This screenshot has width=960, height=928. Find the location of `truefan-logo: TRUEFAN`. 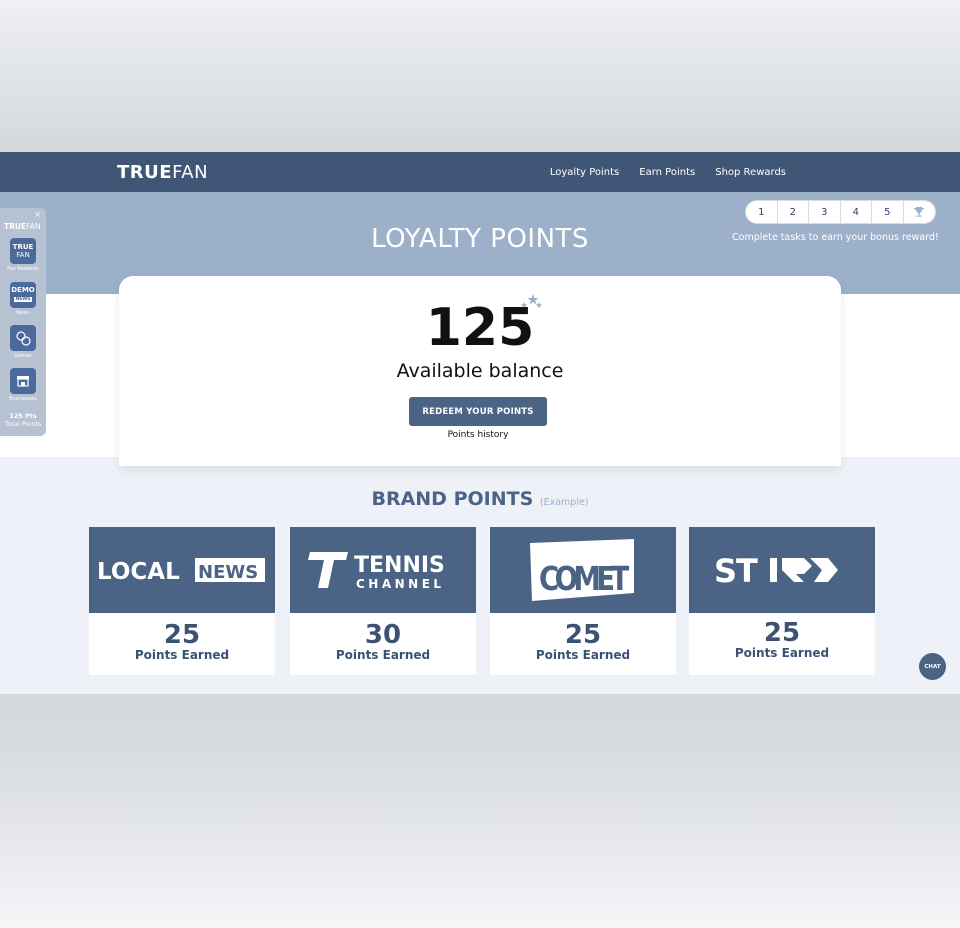

truefan-logo: TRUEFAN is located at coordinates (162, 172).